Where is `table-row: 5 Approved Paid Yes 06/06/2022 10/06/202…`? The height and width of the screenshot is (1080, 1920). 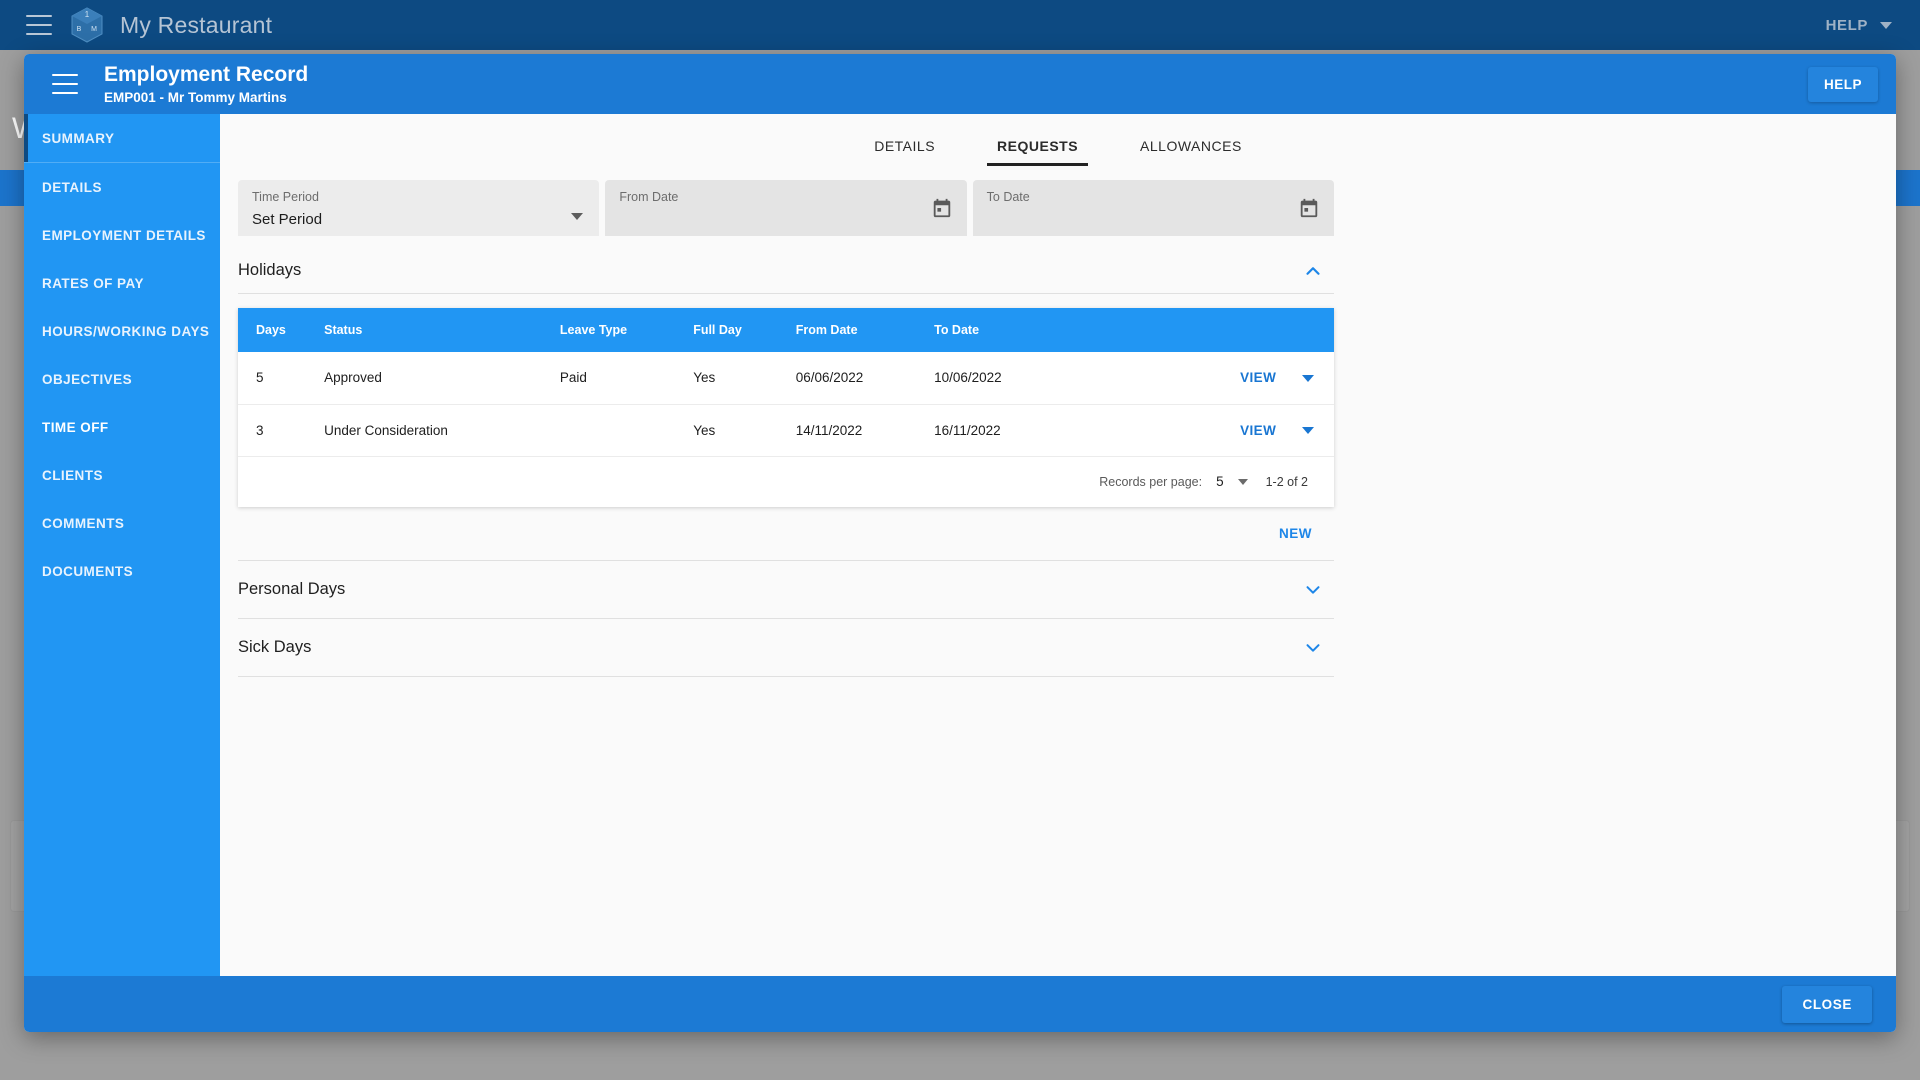 table-row: 5 Approved Paid Yes 06/06/2022 10/06/202… is located at coordinates (786, 378).